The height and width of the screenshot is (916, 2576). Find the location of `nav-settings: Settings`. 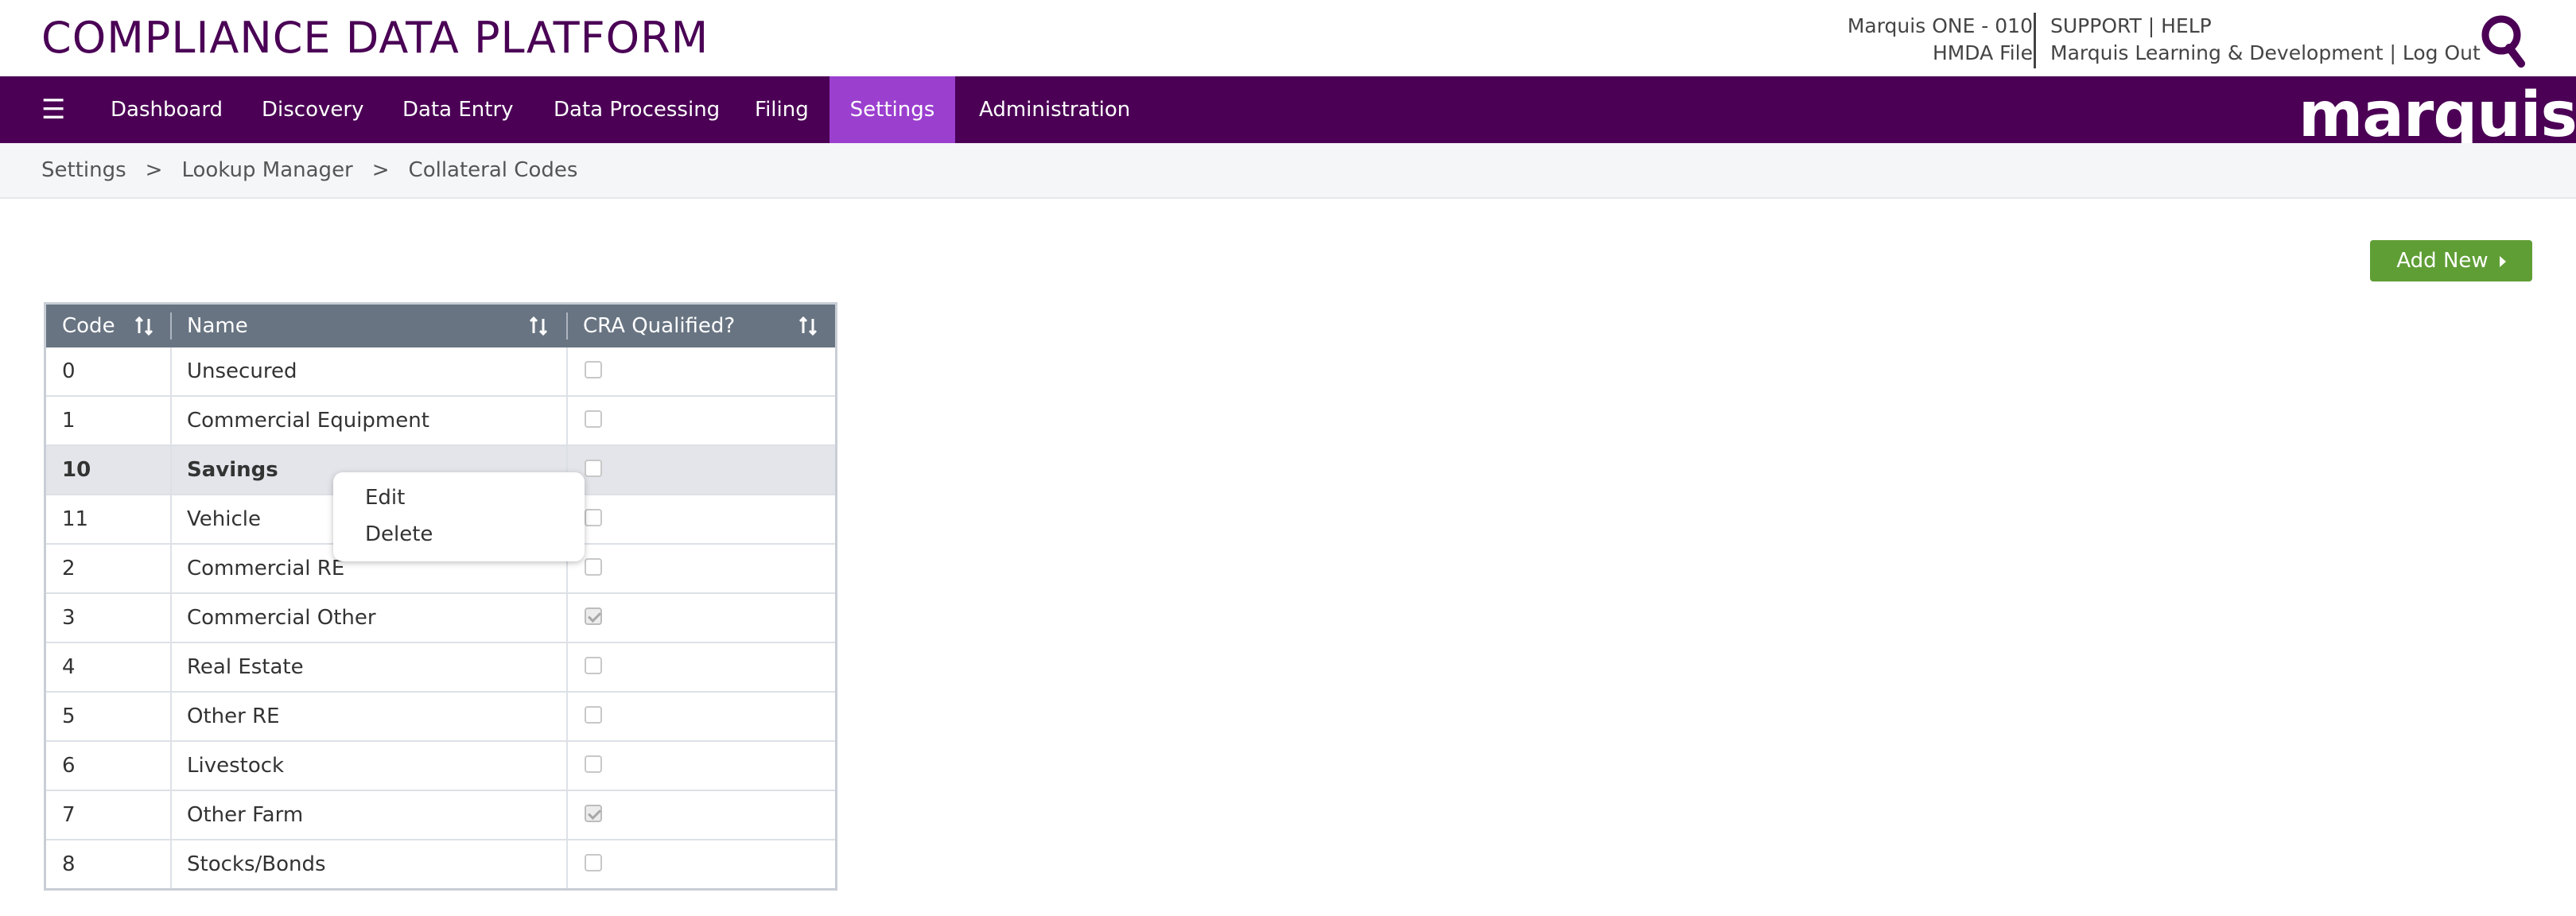

nav-settings: Settings is located at coordinates (892, 109).